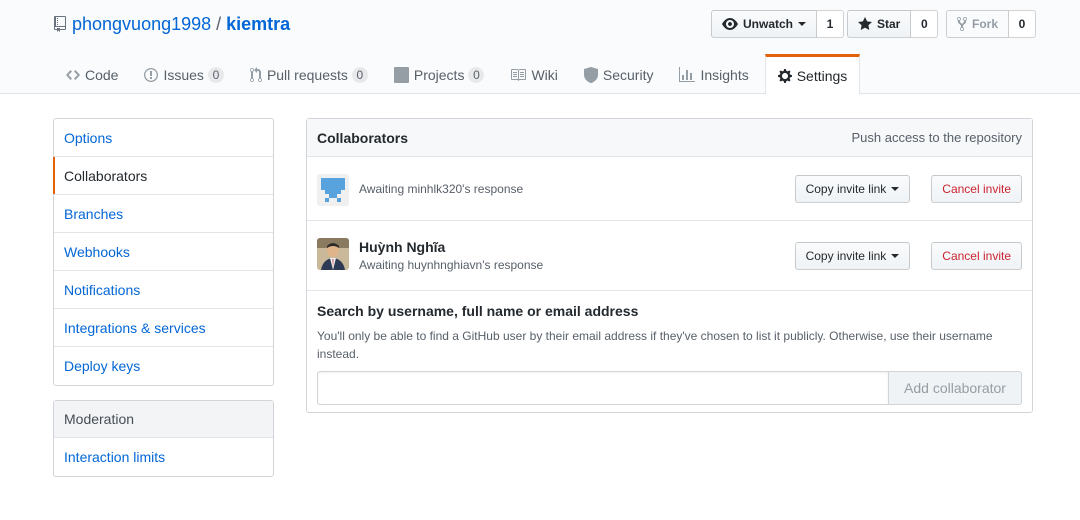  I want to click on star-group: Star 0, so click(893, 24).